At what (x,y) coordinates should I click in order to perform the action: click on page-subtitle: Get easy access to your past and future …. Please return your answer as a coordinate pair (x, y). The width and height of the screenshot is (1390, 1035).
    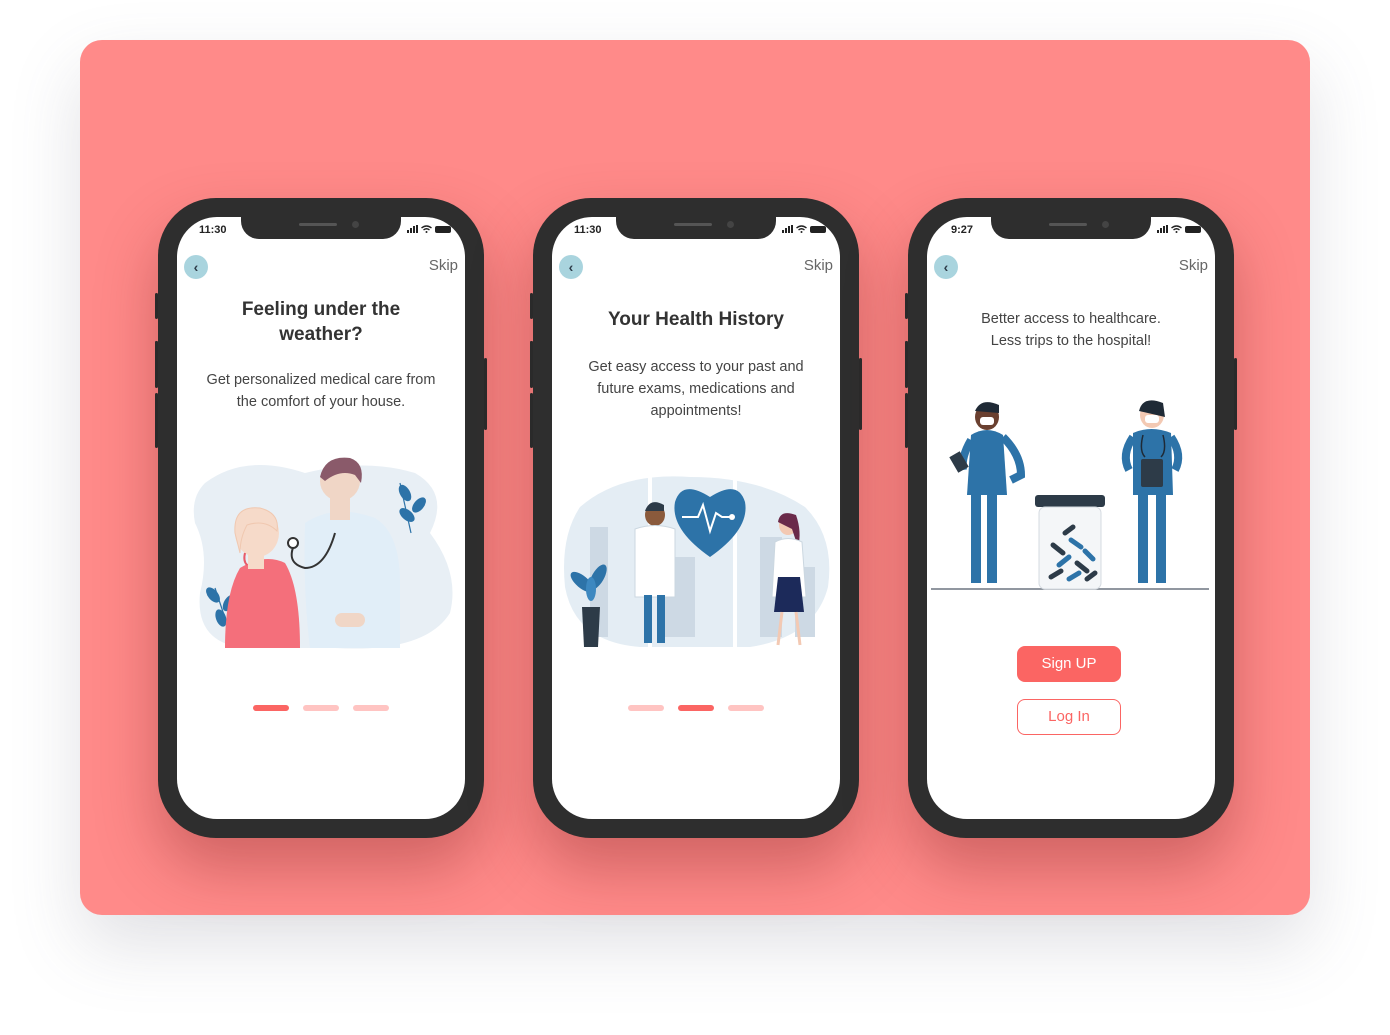
    Looking at the image, I should click on (696, 389).